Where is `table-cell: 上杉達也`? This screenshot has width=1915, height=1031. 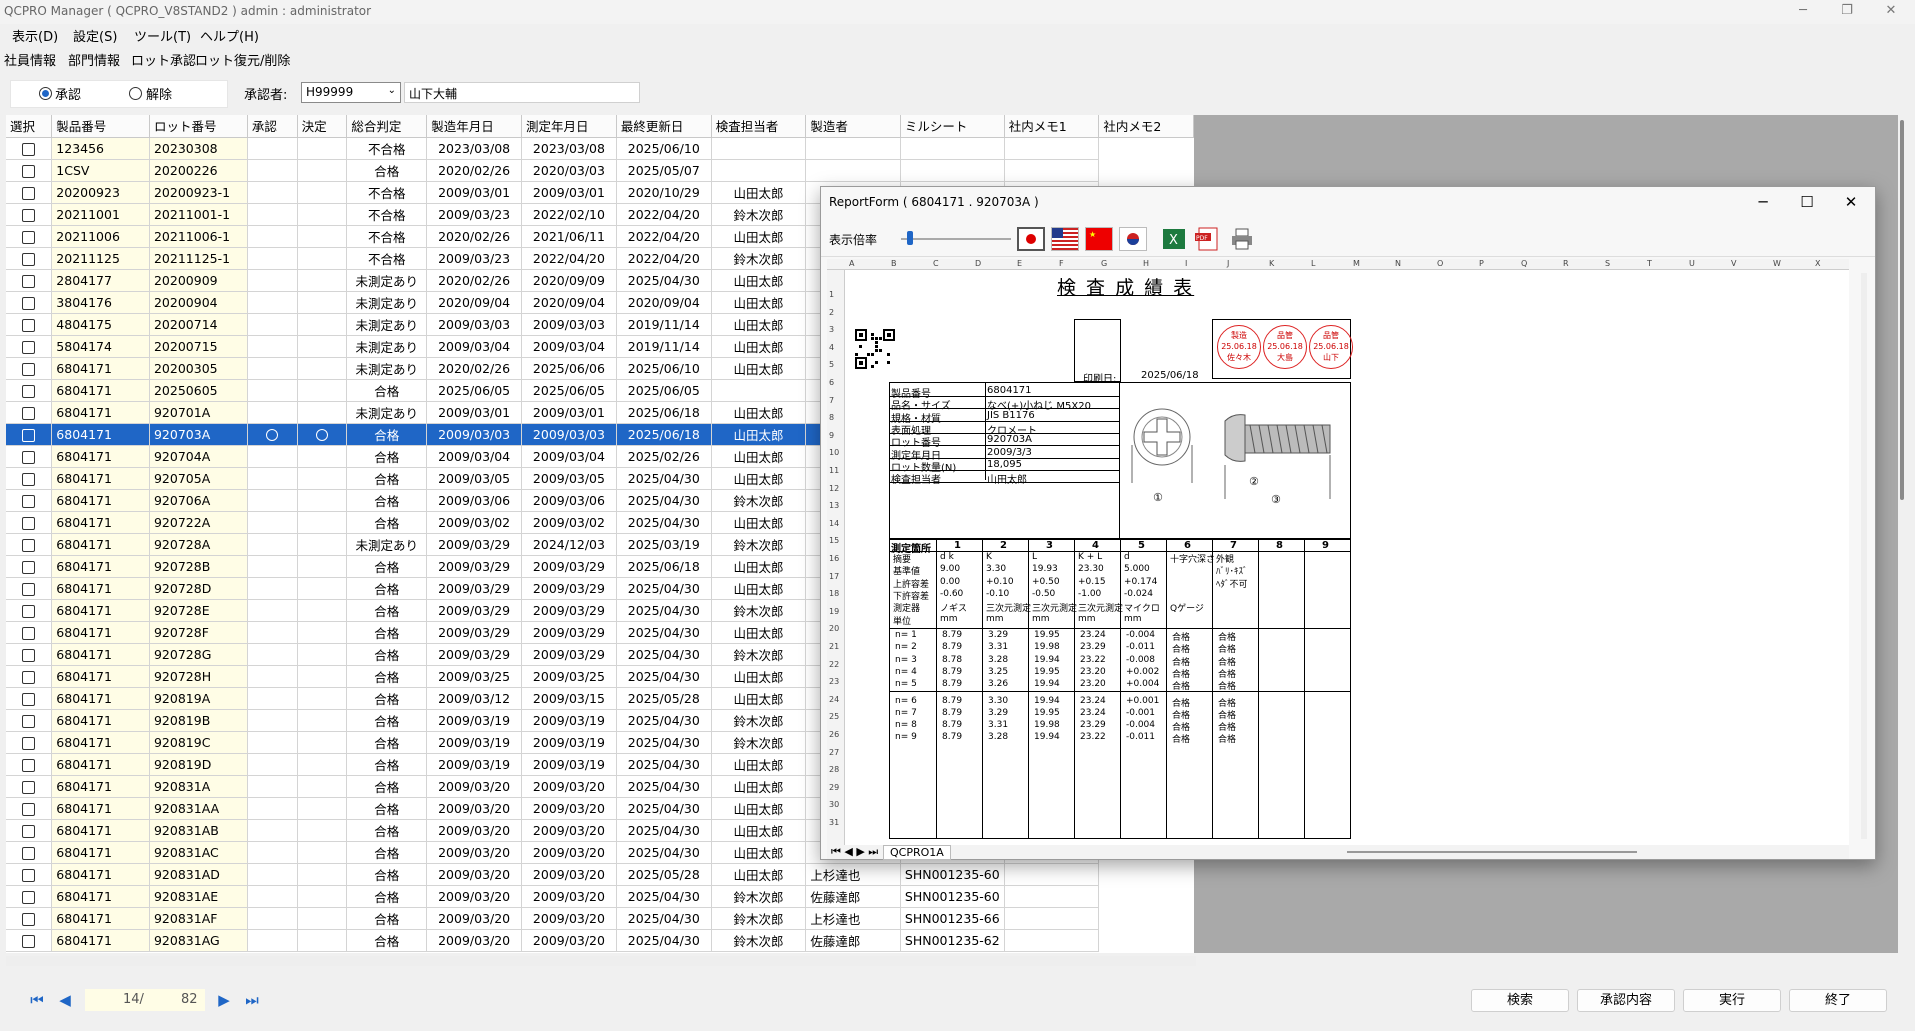 table-cell: 上杉達也 is located at coordinates (853, 874).